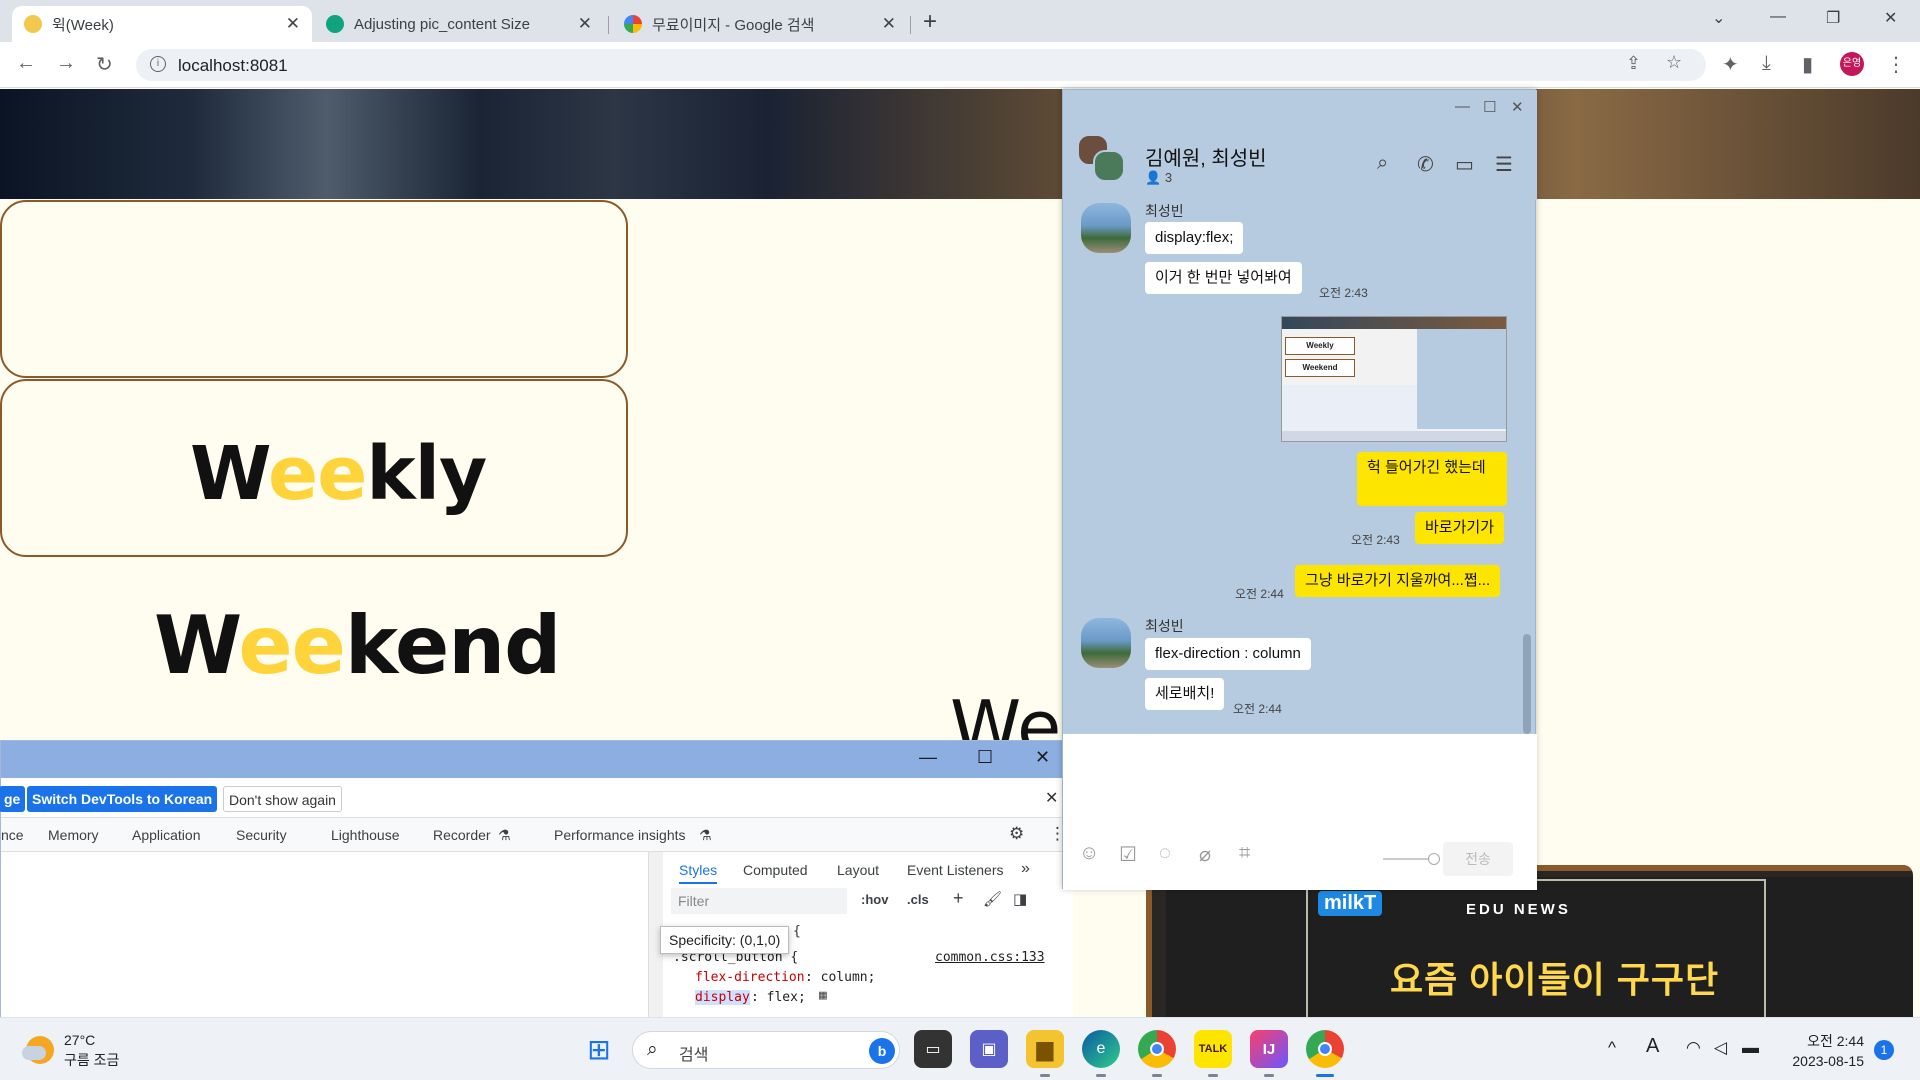 The height and width of the screenshot is (1080, 1920). Describe the element at coordinates (775, 870) in the screenshot. I see `tab-computed: Computed` at that location.